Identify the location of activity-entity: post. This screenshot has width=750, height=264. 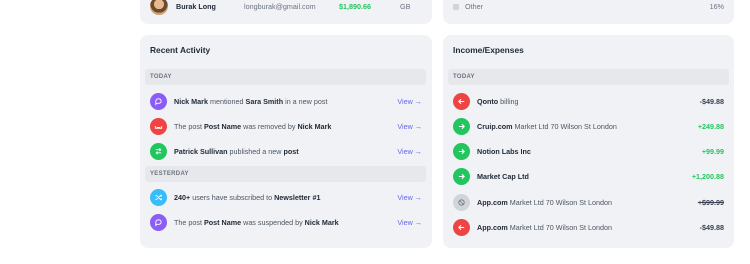
(291, 151).